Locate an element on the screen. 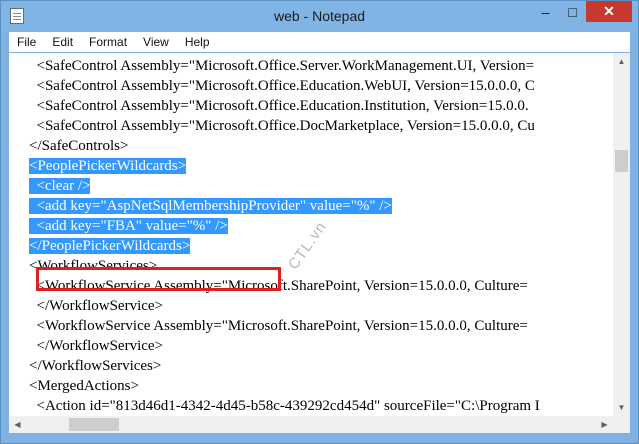  text-line: <PeoplePickerWildcards> is located at coordinates (108, 166).